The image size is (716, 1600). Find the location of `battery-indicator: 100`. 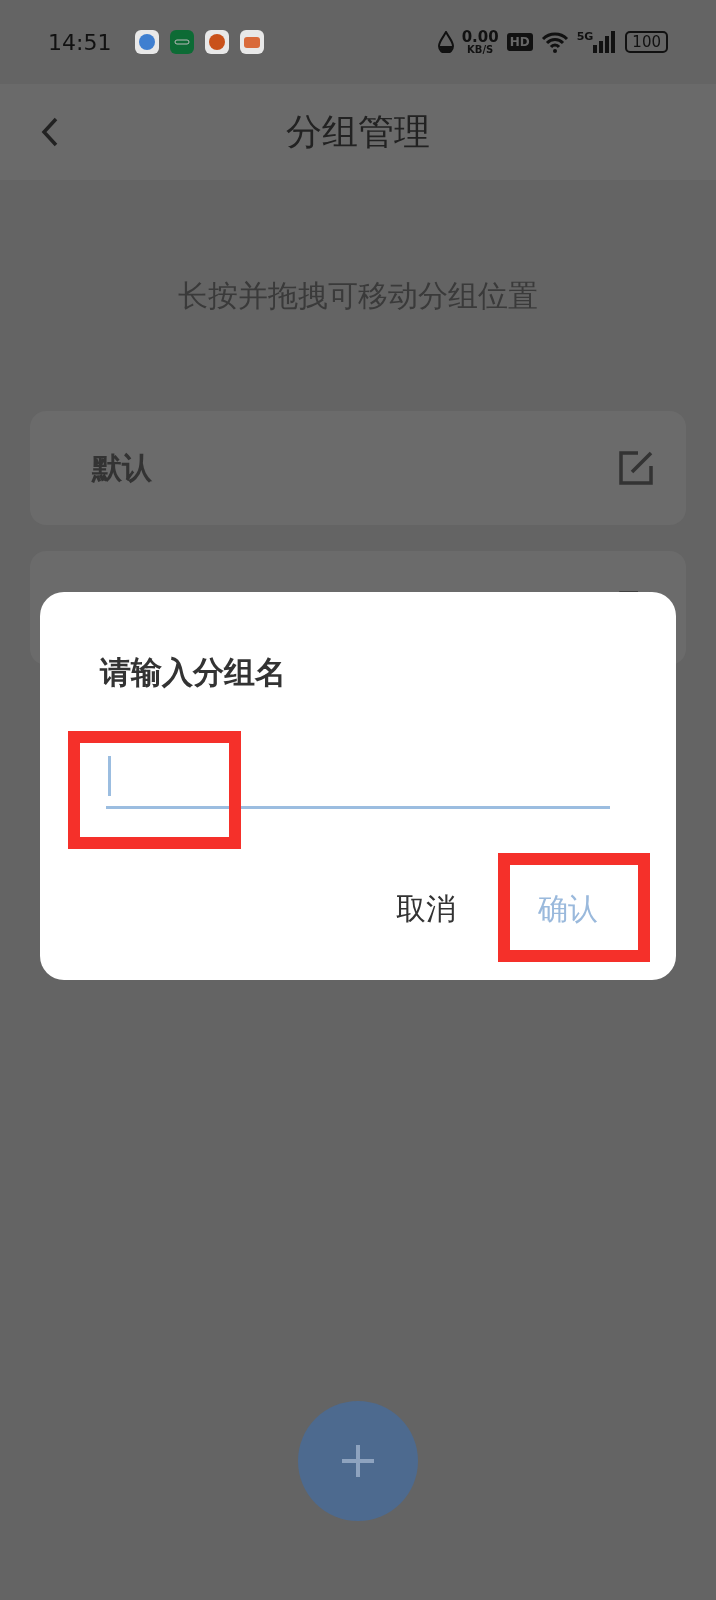

battery-indicator: 100 is located at coordinates (646, 42).